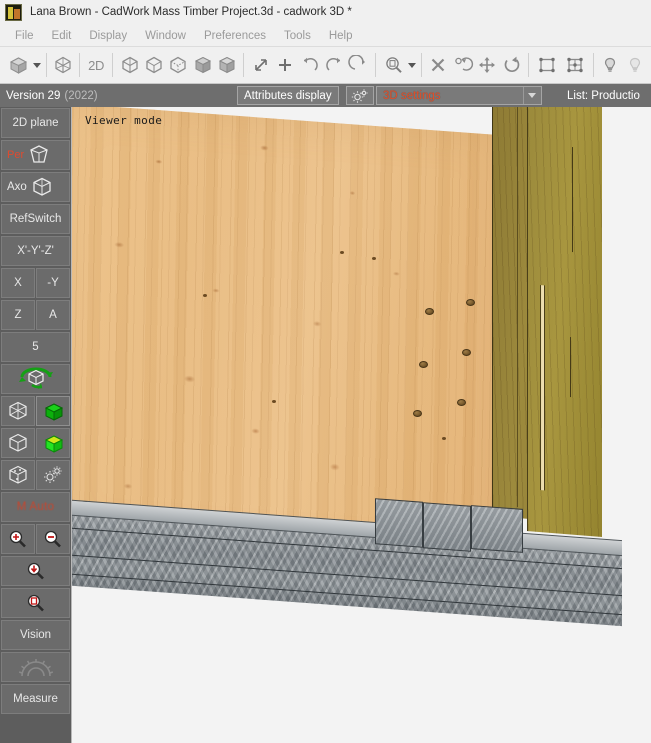 The image size is (651, 743). I want to click on delete-cross-icon, so click(438, 65).